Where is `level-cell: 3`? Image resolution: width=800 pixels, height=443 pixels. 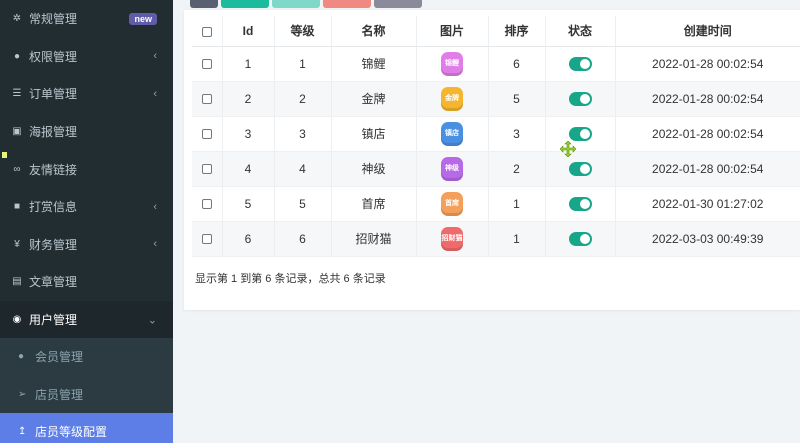
level-cell: 3 is located at coordinates (302, 134).